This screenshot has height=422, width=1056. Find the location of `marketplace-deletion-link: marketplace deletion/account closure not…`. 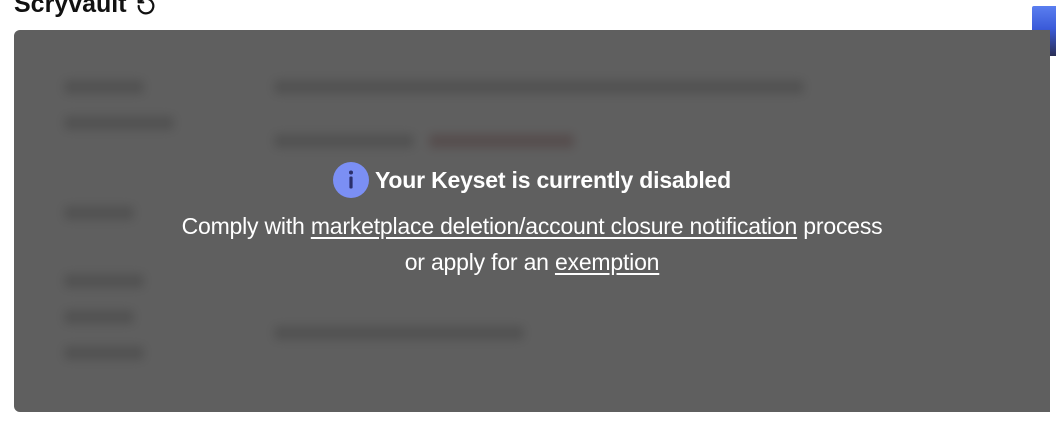

marketplace-deletion-link: marketplace deletion/account closure not… is located at coordinates (554, 226).